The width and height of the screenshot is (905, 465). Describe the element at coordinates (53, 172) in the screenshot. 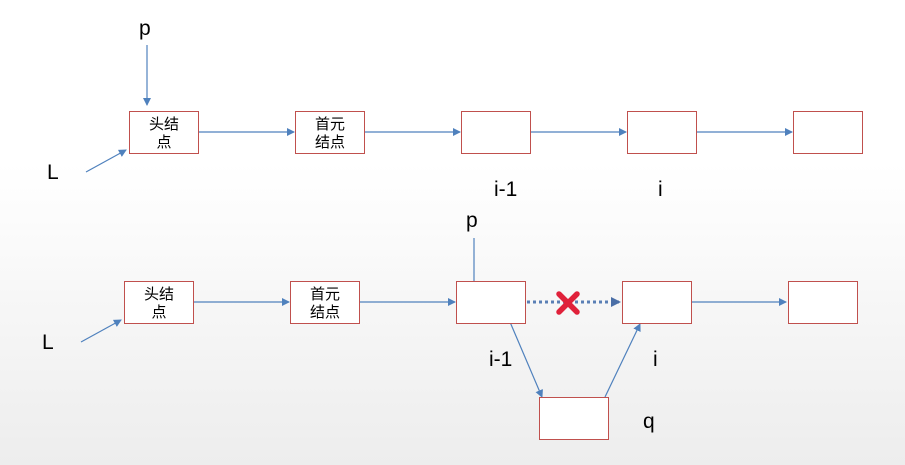

I see `pointer-L-top: L` at that location.